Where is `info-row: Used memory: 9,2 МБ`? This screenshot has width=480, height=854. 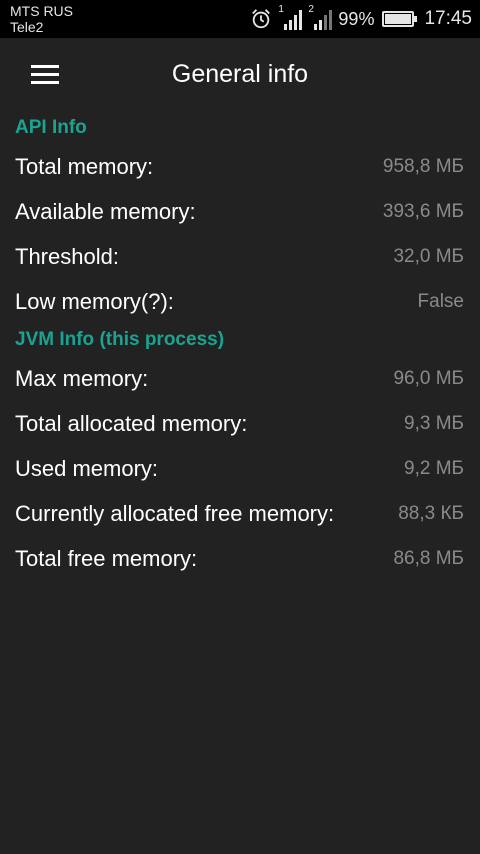
info-row: Used memory: 9,2 МБ is located at coordinates (240, 468).